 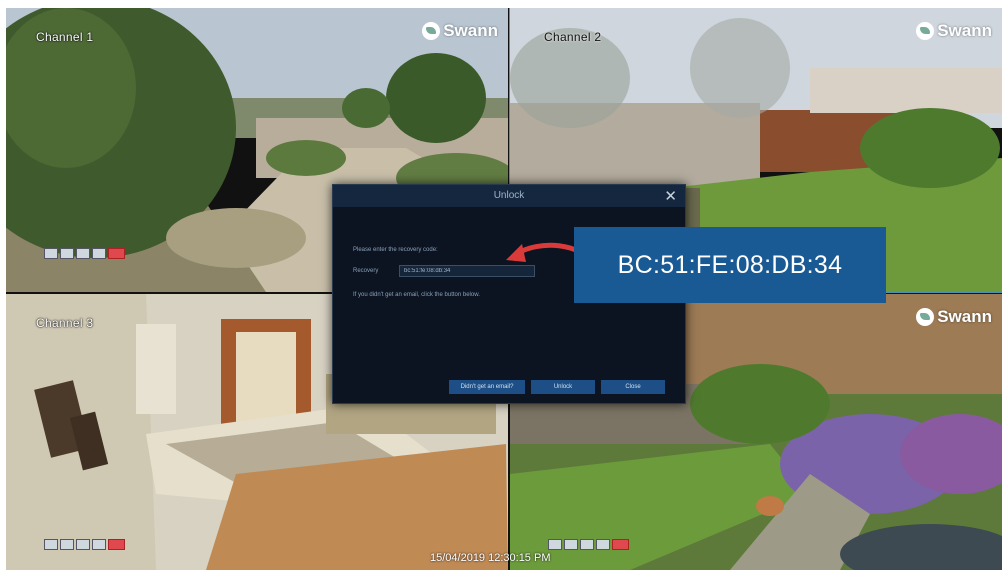 I want to click on dialog-title: Unlock, so click(x=509, y=195).